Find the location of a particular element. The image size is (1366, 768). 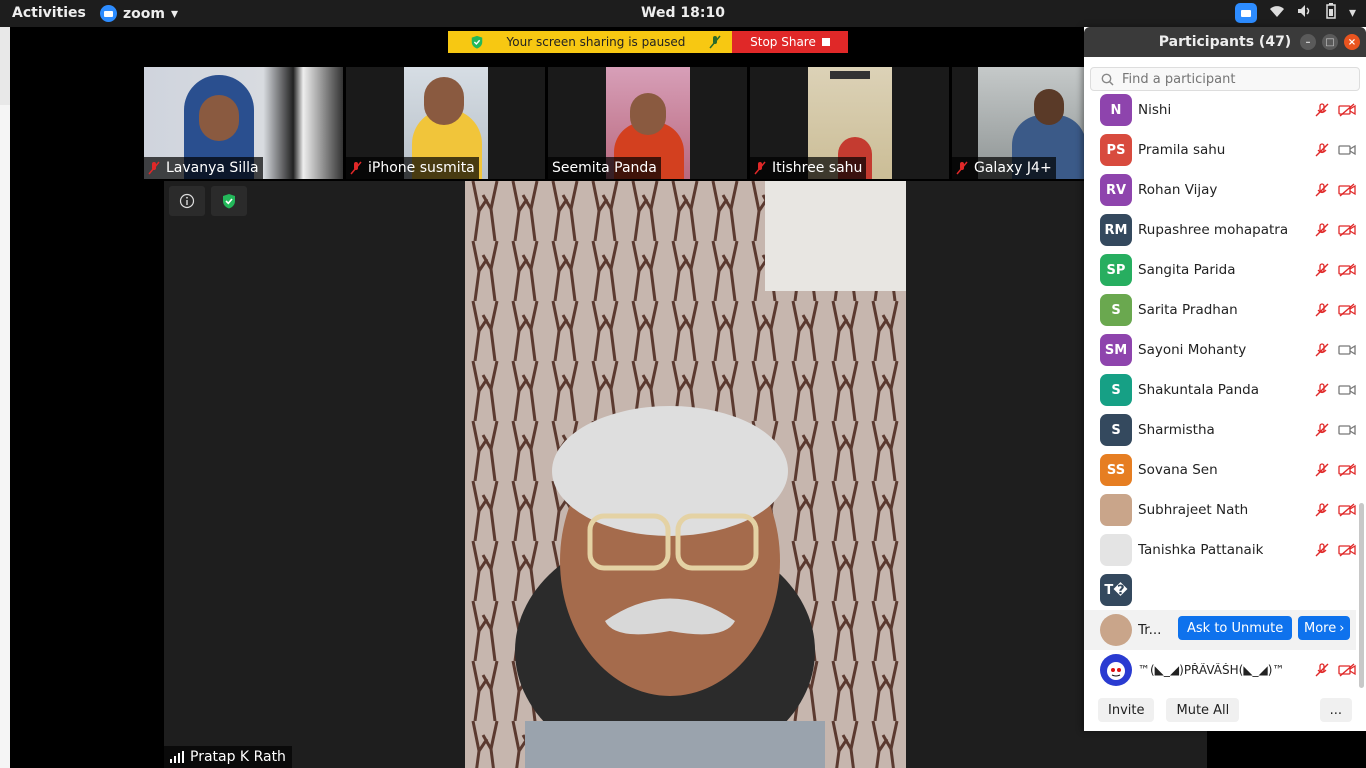

tile-name: iPhone susmita is located at coordinates (421, 168).